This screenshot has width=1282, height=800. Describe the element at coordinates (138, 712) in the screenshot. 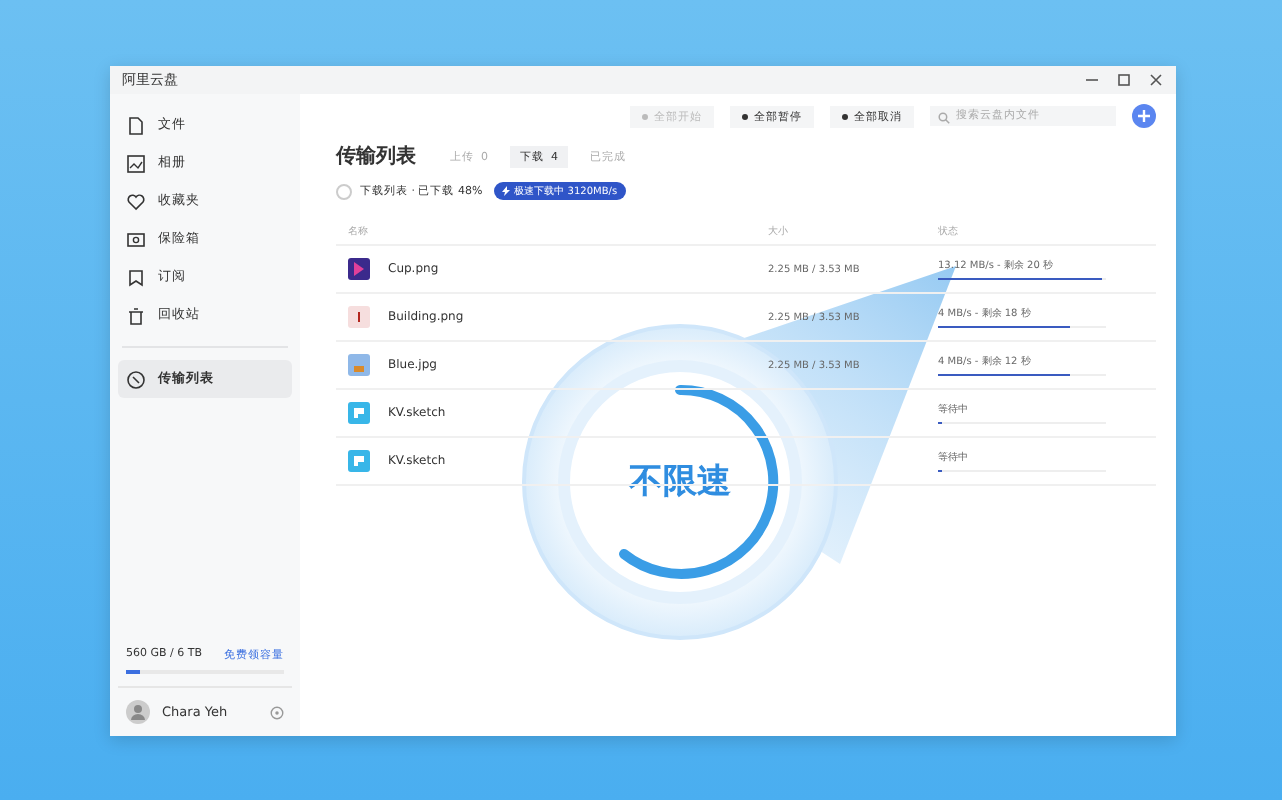

I see `avatar-icon` at that location.